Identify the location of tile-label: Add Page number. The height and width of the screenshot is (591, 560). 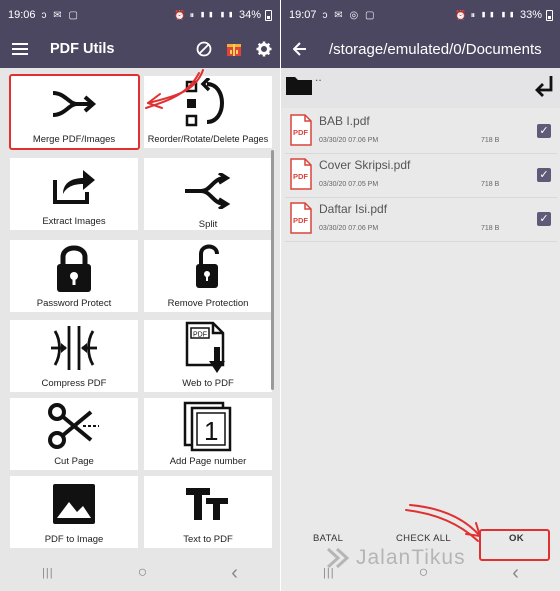
(208, 461).